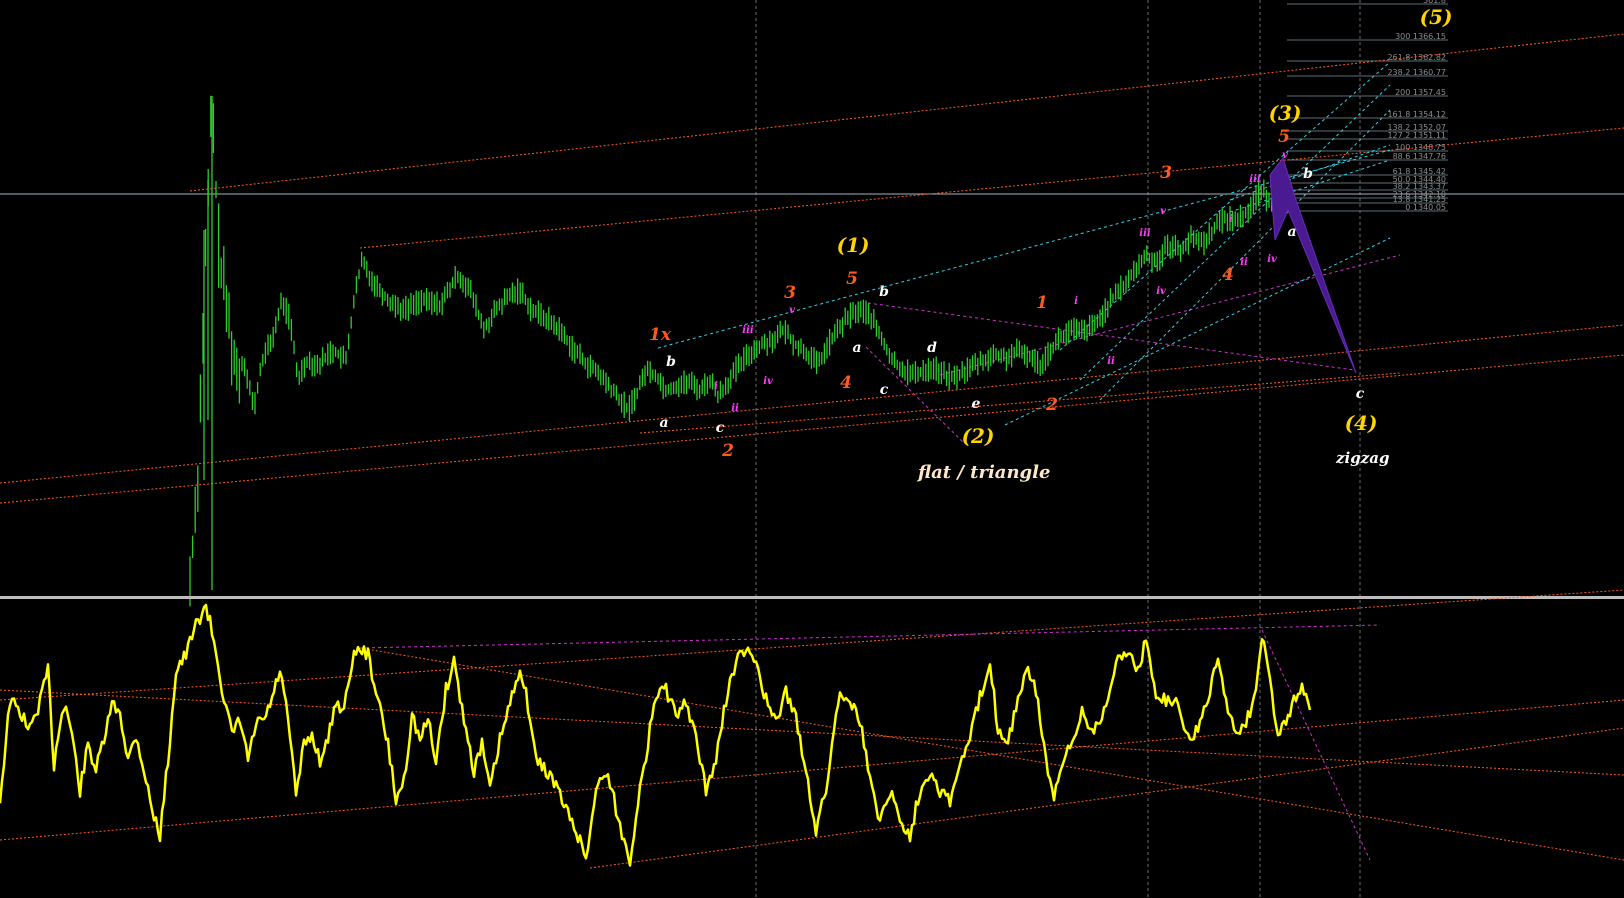  I want to click on fib-level-label: 200 1357.45, so click(1420, 92).